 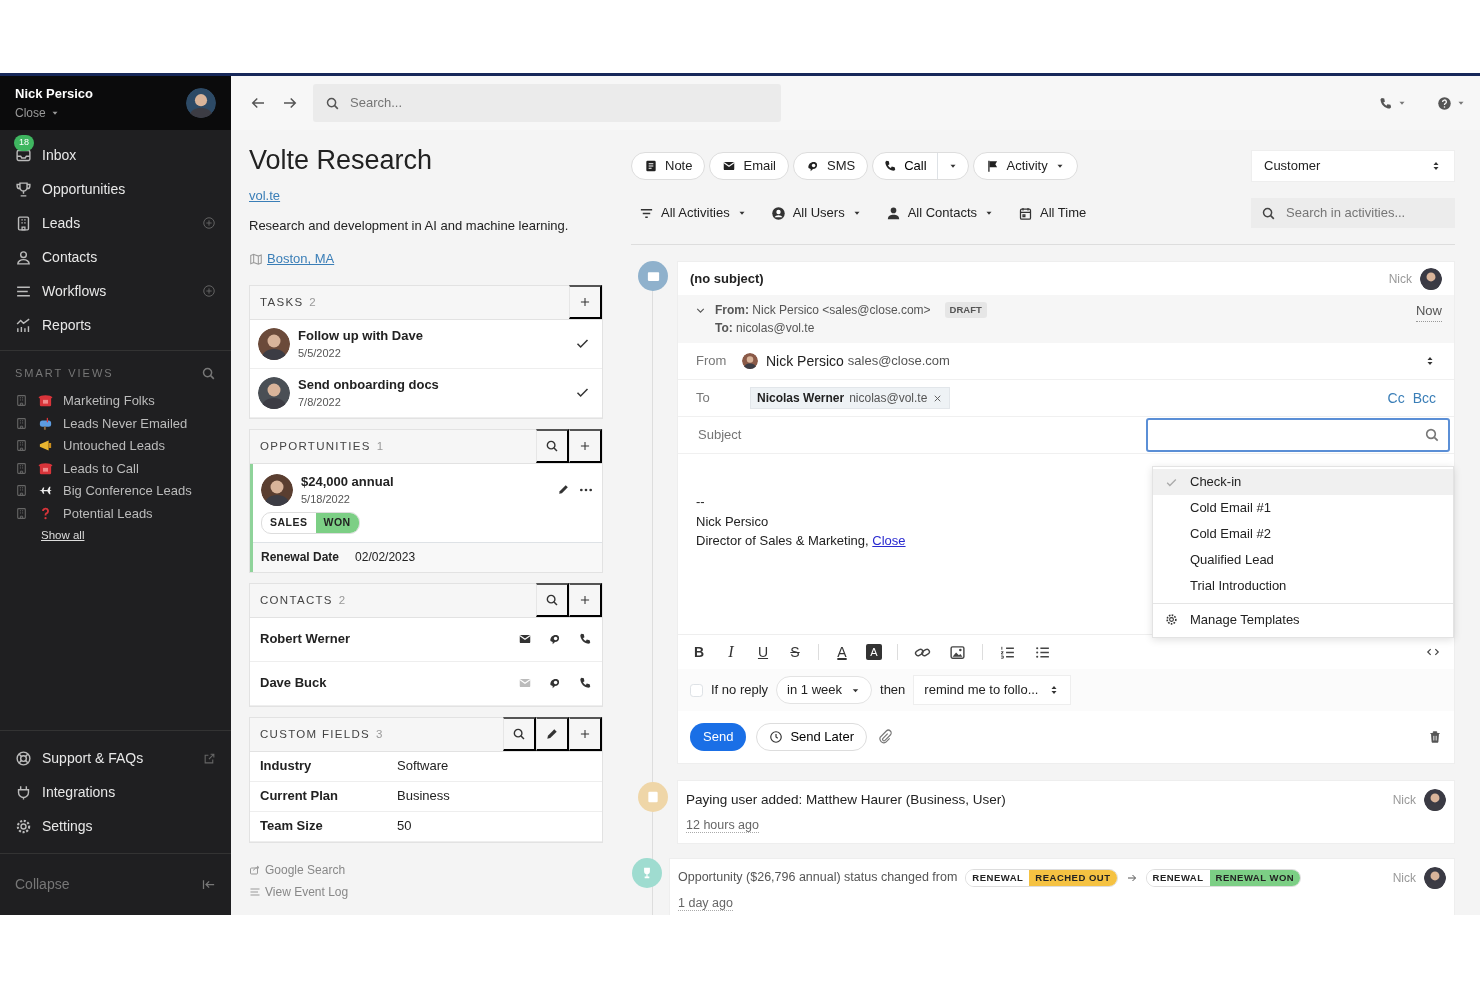 What do you see at coordinates (114, 446) in the screenshot?
I see `smart-view-item: Untouched Leads` at bounding box center [114, 446].